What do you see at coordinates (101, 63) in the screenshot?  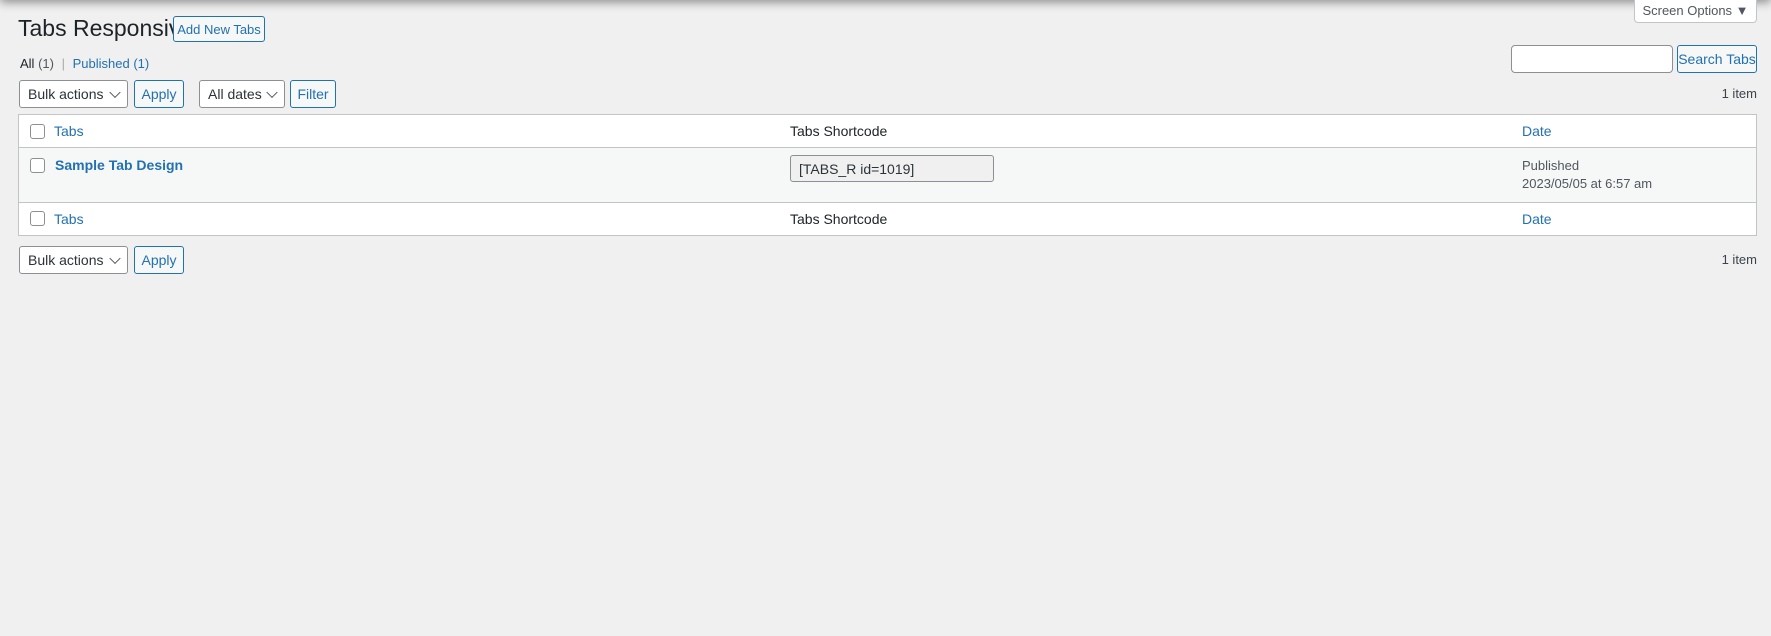 I see `filter-published-label: Published` at bounding box center [101, 63].